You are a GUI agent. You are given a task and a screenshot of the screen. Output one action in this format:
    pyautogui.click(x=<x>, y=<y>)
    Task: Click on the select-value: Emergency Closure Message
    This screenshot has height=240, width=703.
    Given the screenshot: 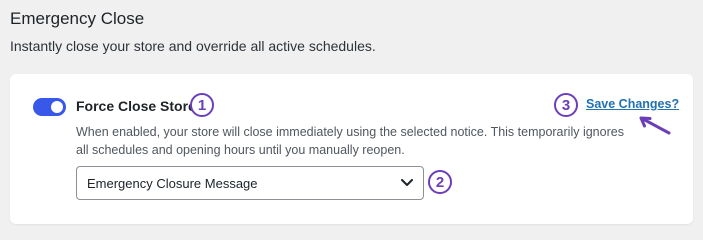 What is the action you would take?
    pyautogui.click(x=172, y=183)
    